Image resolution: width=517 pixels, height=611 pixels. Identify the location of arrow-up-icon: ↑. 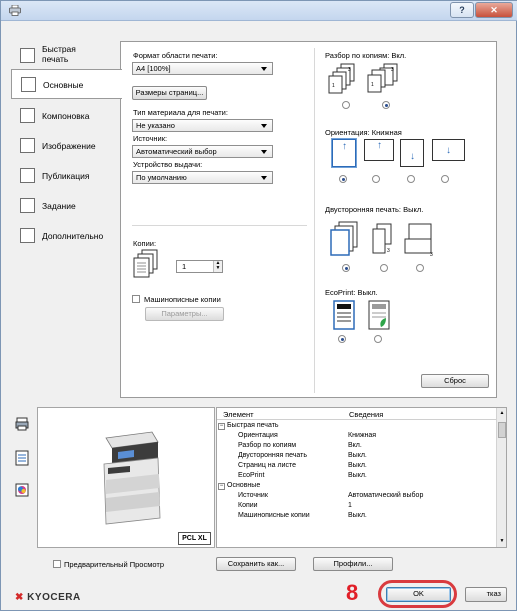
(379, 145).